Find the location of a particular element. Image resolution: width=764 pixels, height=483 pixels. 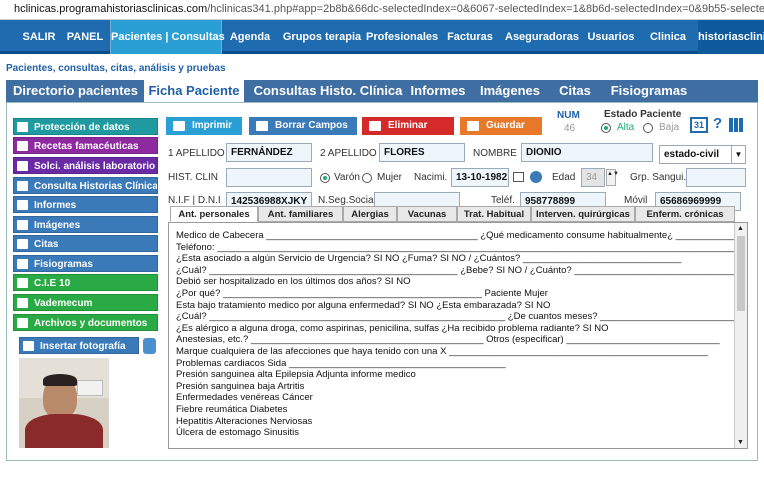

subtab-interven: Interven. quirúrgicas is located at coordinates (583, 214).